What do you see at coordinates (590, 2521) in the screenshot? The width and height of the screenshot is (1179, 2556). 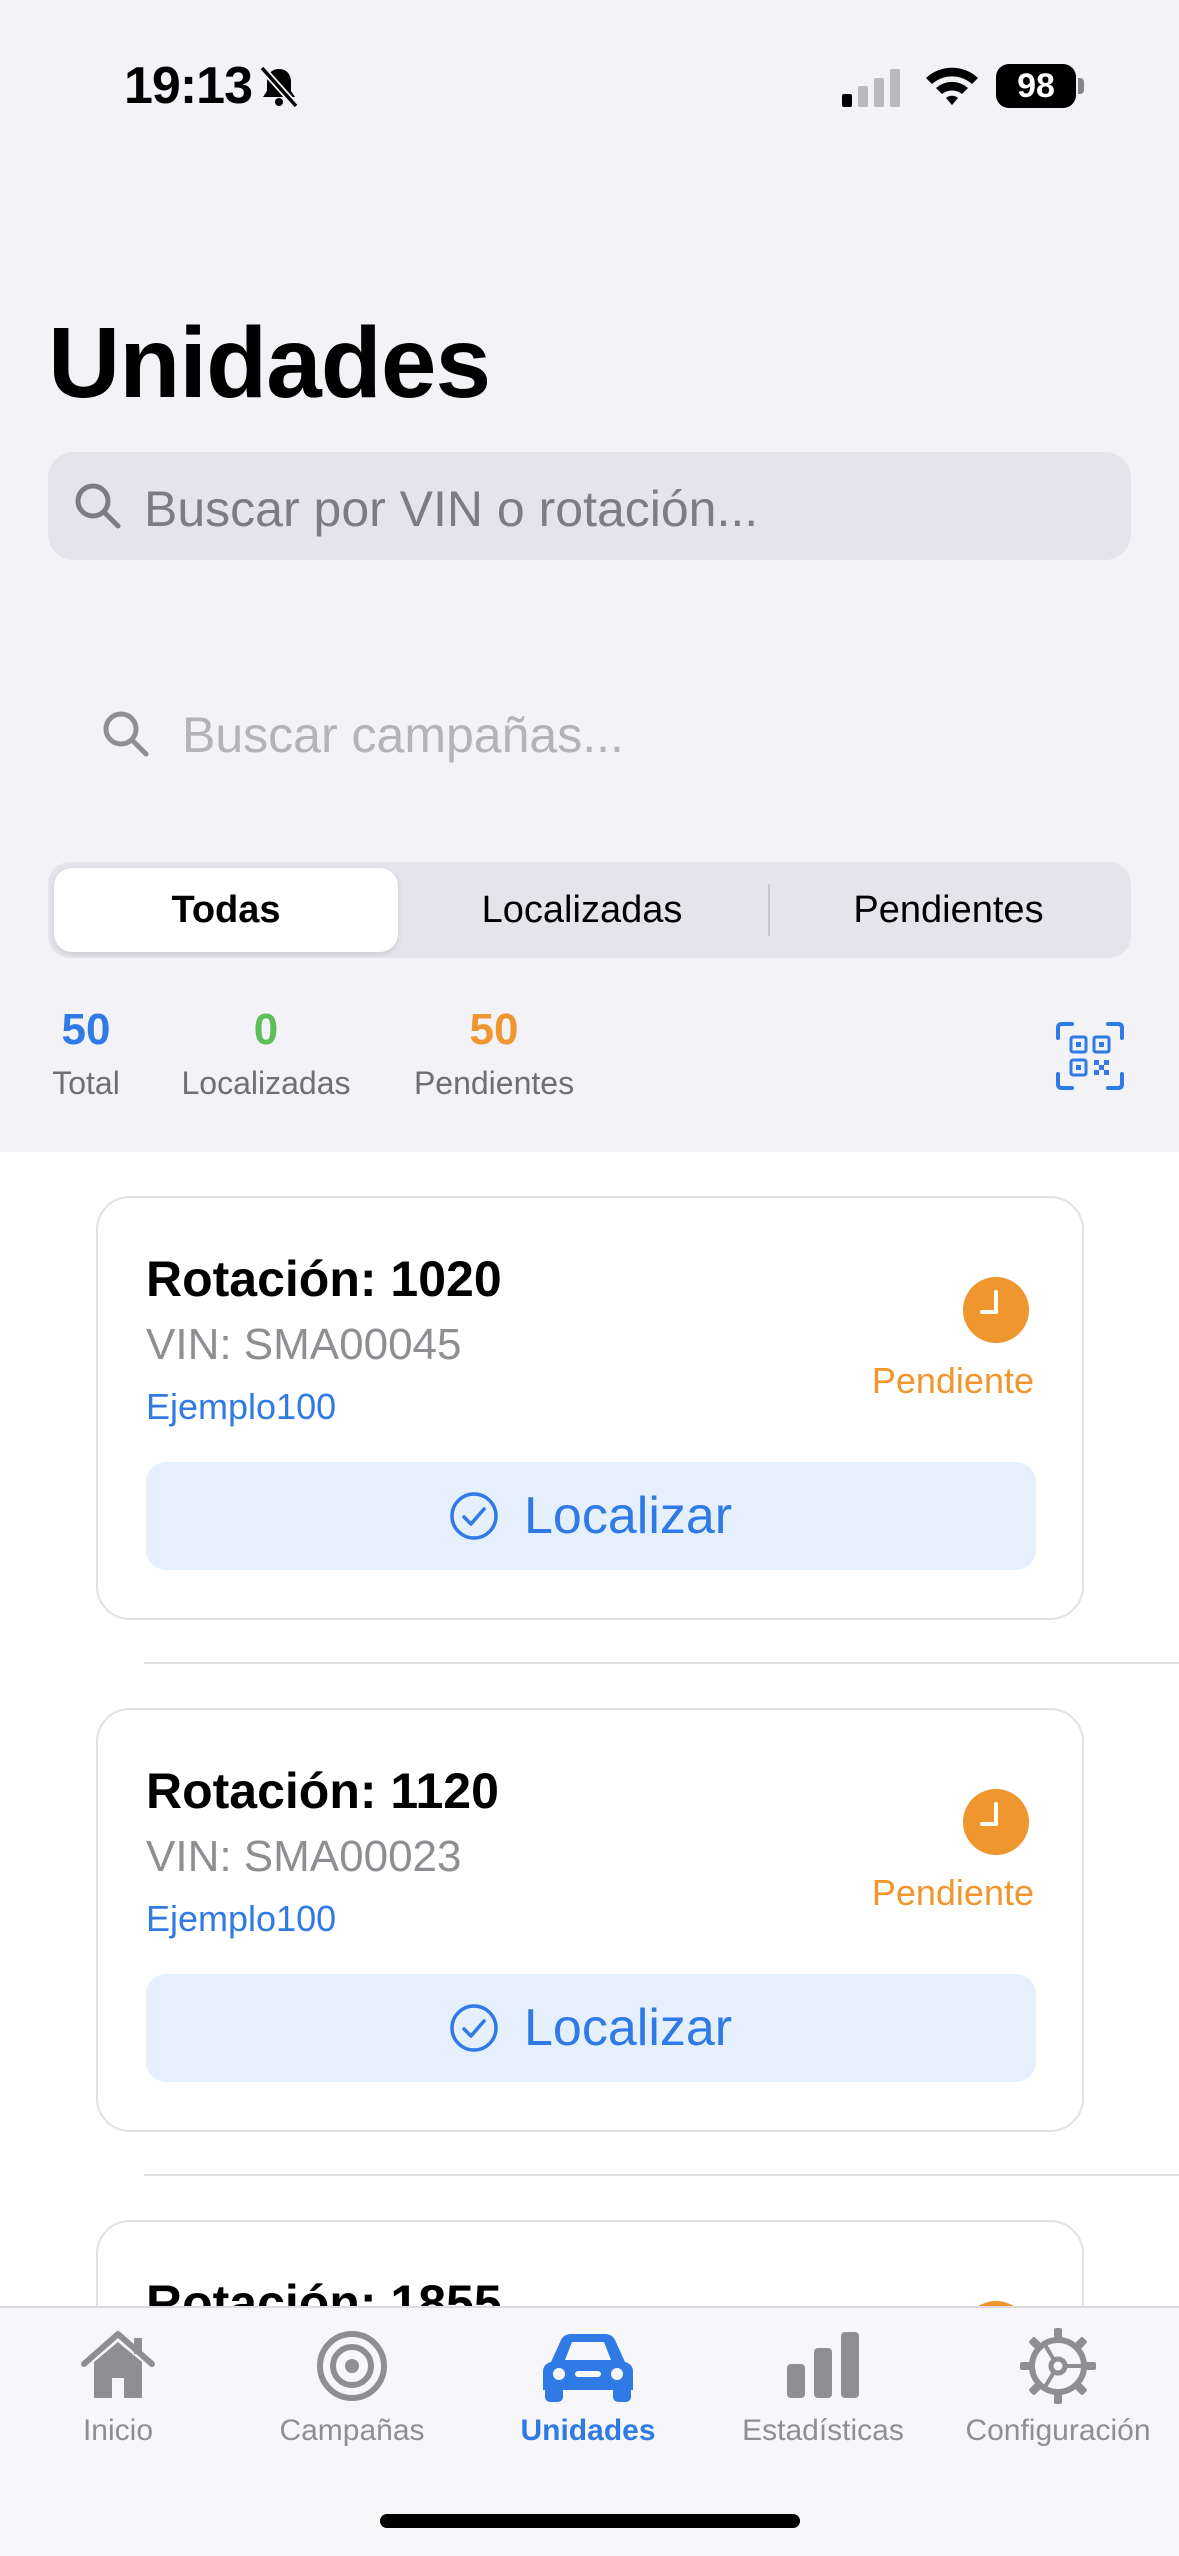 I see `home-indicator` at bounding box center [590, 2521].